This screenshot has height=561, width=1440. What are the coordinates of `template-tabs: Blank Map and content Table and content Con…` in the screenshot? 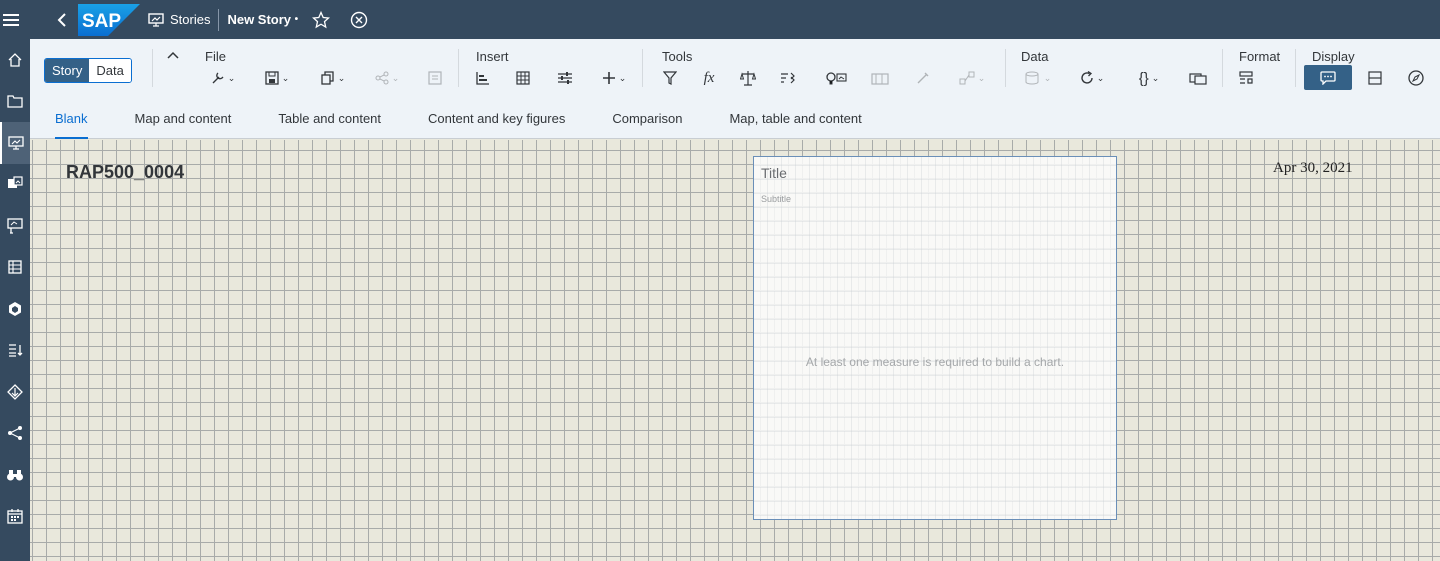 It's located at (482, 125).